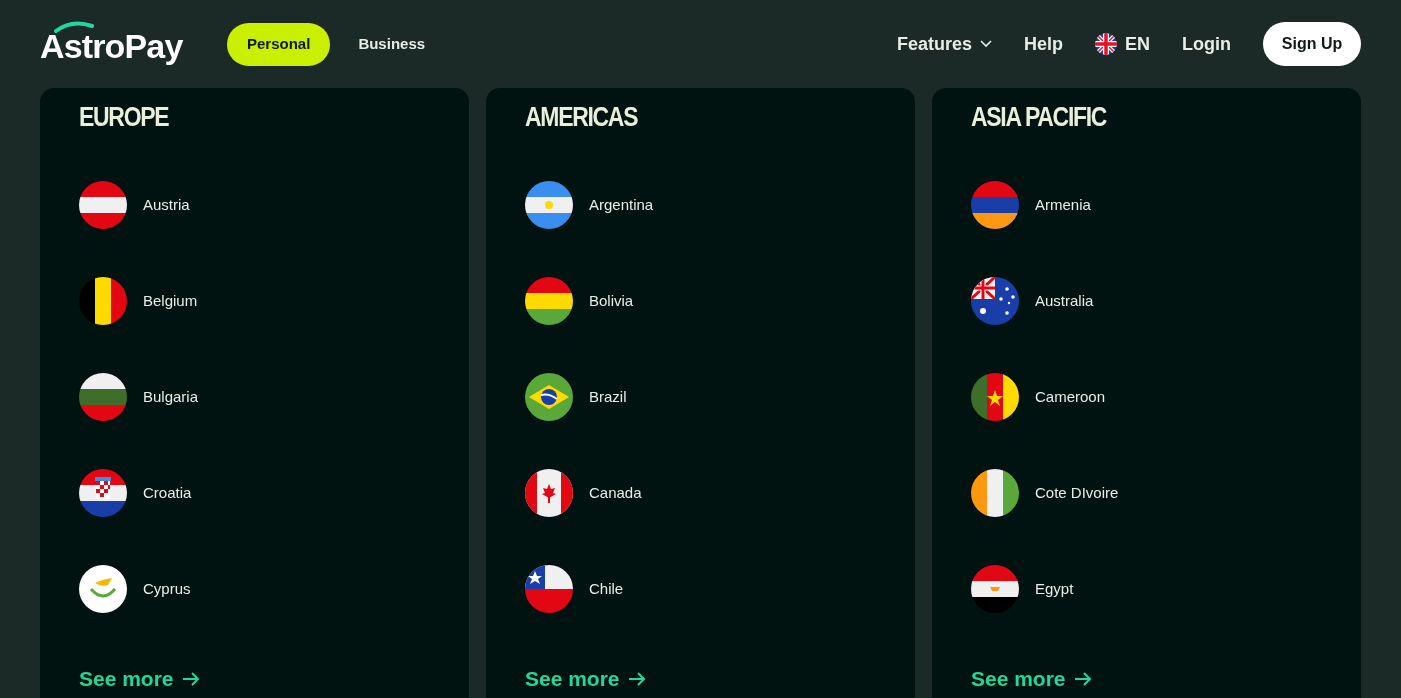 This screenshot has height=698, width=1401. Describe the element at coordinates (1043, 44) in the screenshot. I see `nav-link: Help` at that location.